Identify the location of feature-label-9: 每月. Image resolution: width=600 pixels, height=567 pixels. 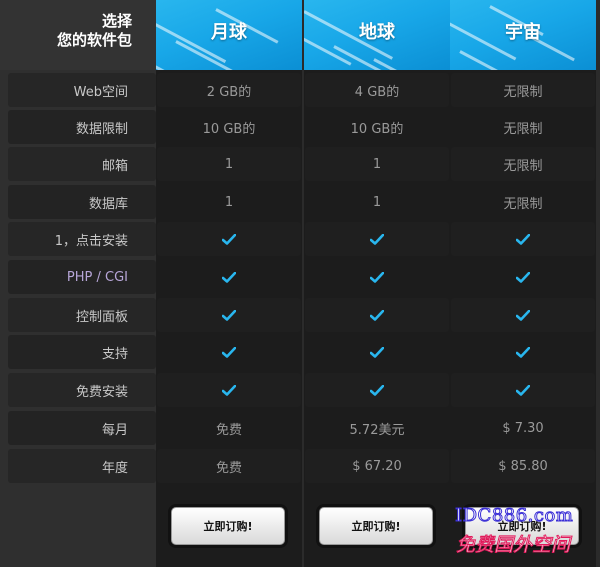
(82, 428).